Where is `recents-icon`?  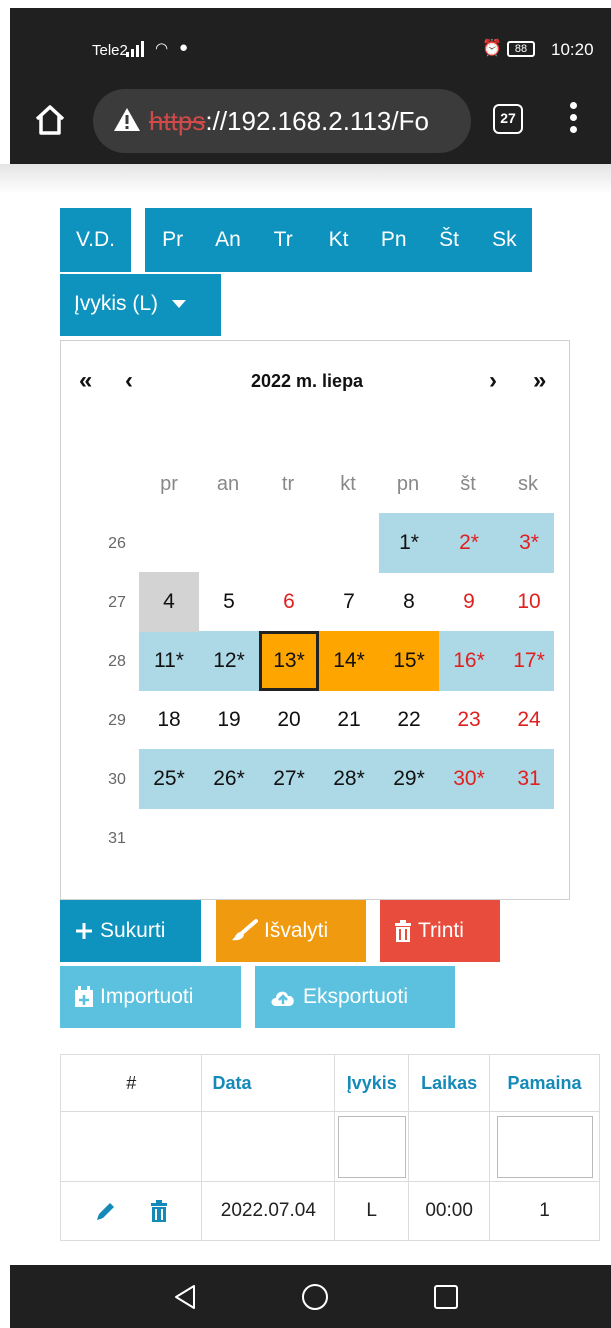 recents-icon is located at coordinates (446, 1297).